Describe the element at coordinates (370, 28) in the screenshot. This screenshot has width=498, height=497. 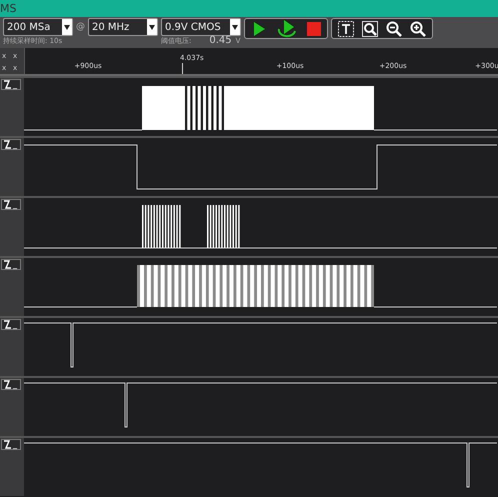
I see `zoom-fit-icon` at that location.